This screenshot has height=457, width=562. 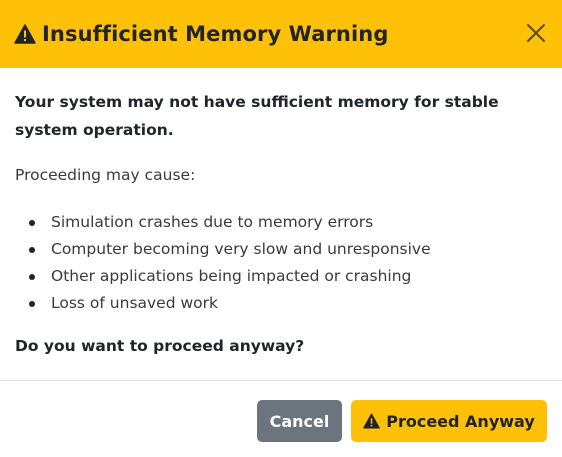 I want to click on proceed-anyway-button: Proceed Anyway, so click(x=449, y=421).